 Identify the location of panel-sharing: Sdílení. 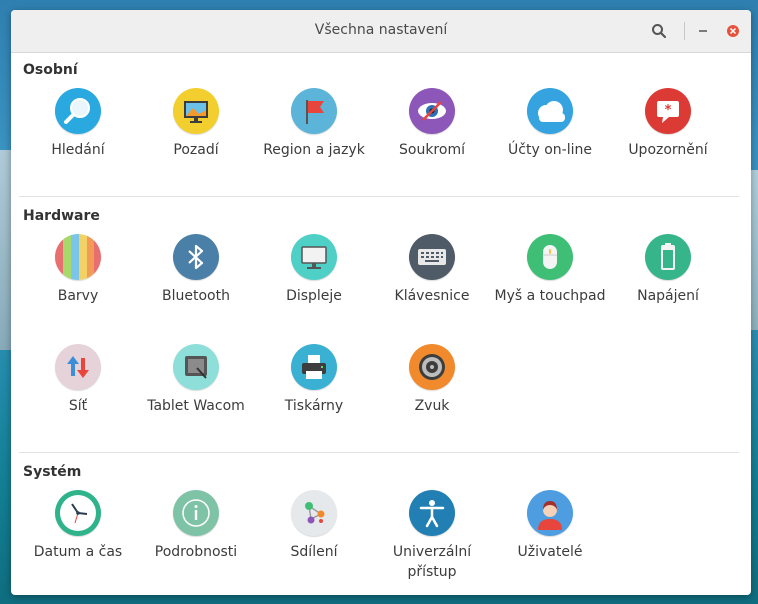
(314, 526).